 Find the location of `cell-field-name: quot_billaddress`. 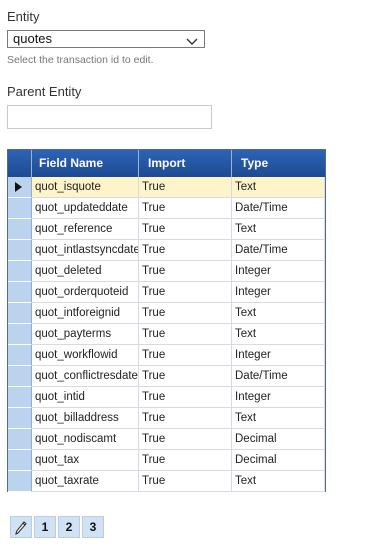

cell-field-name: quot_billaddress is located at coordinates (85, 418).